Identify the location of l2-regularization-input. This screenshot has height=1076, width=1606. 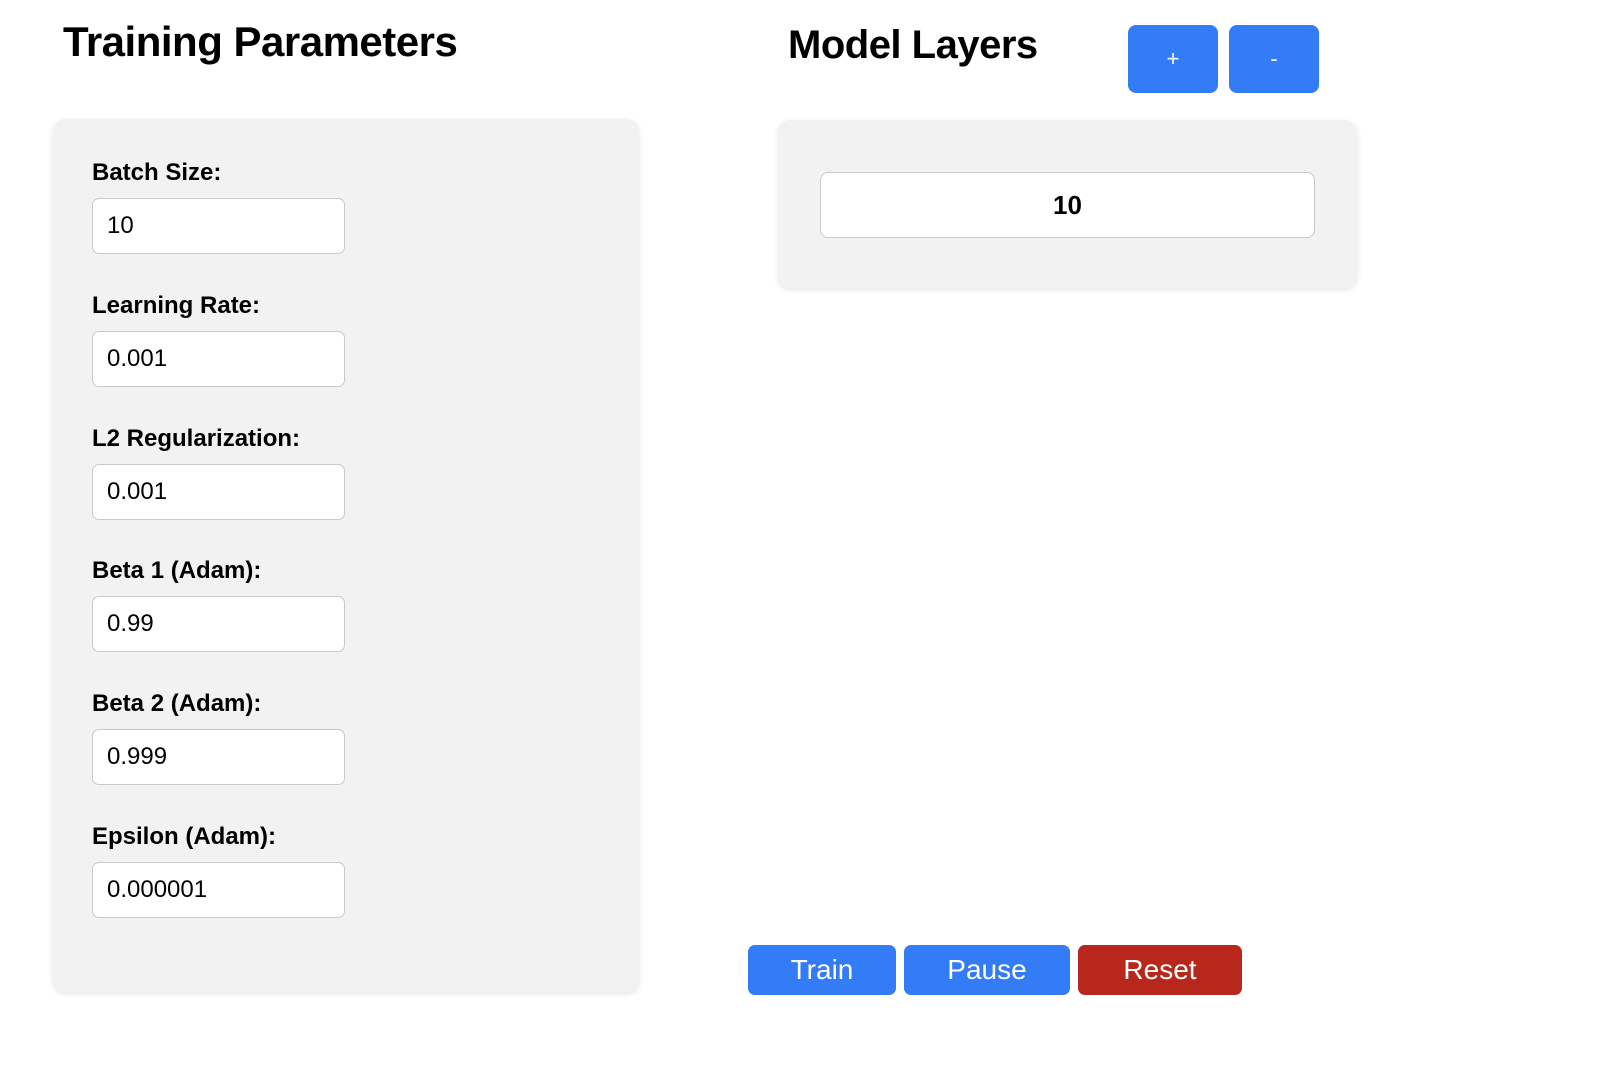
(218, 492).